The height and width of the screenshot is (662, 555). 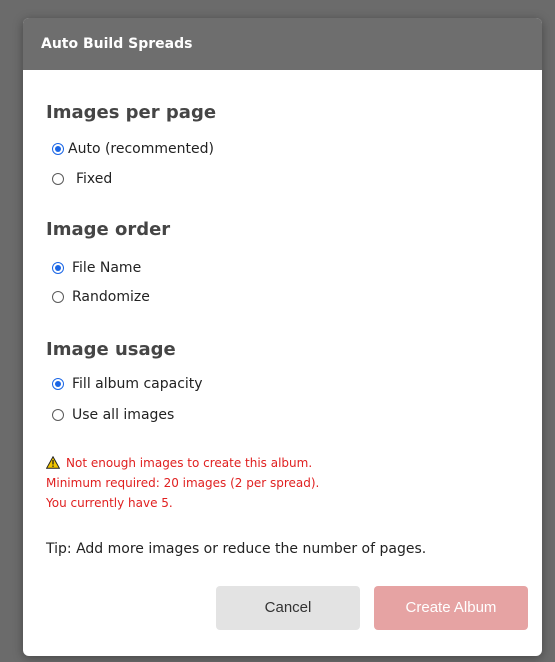 I want to click on radio-randomize: Randomize, so click(x=101, y=297).